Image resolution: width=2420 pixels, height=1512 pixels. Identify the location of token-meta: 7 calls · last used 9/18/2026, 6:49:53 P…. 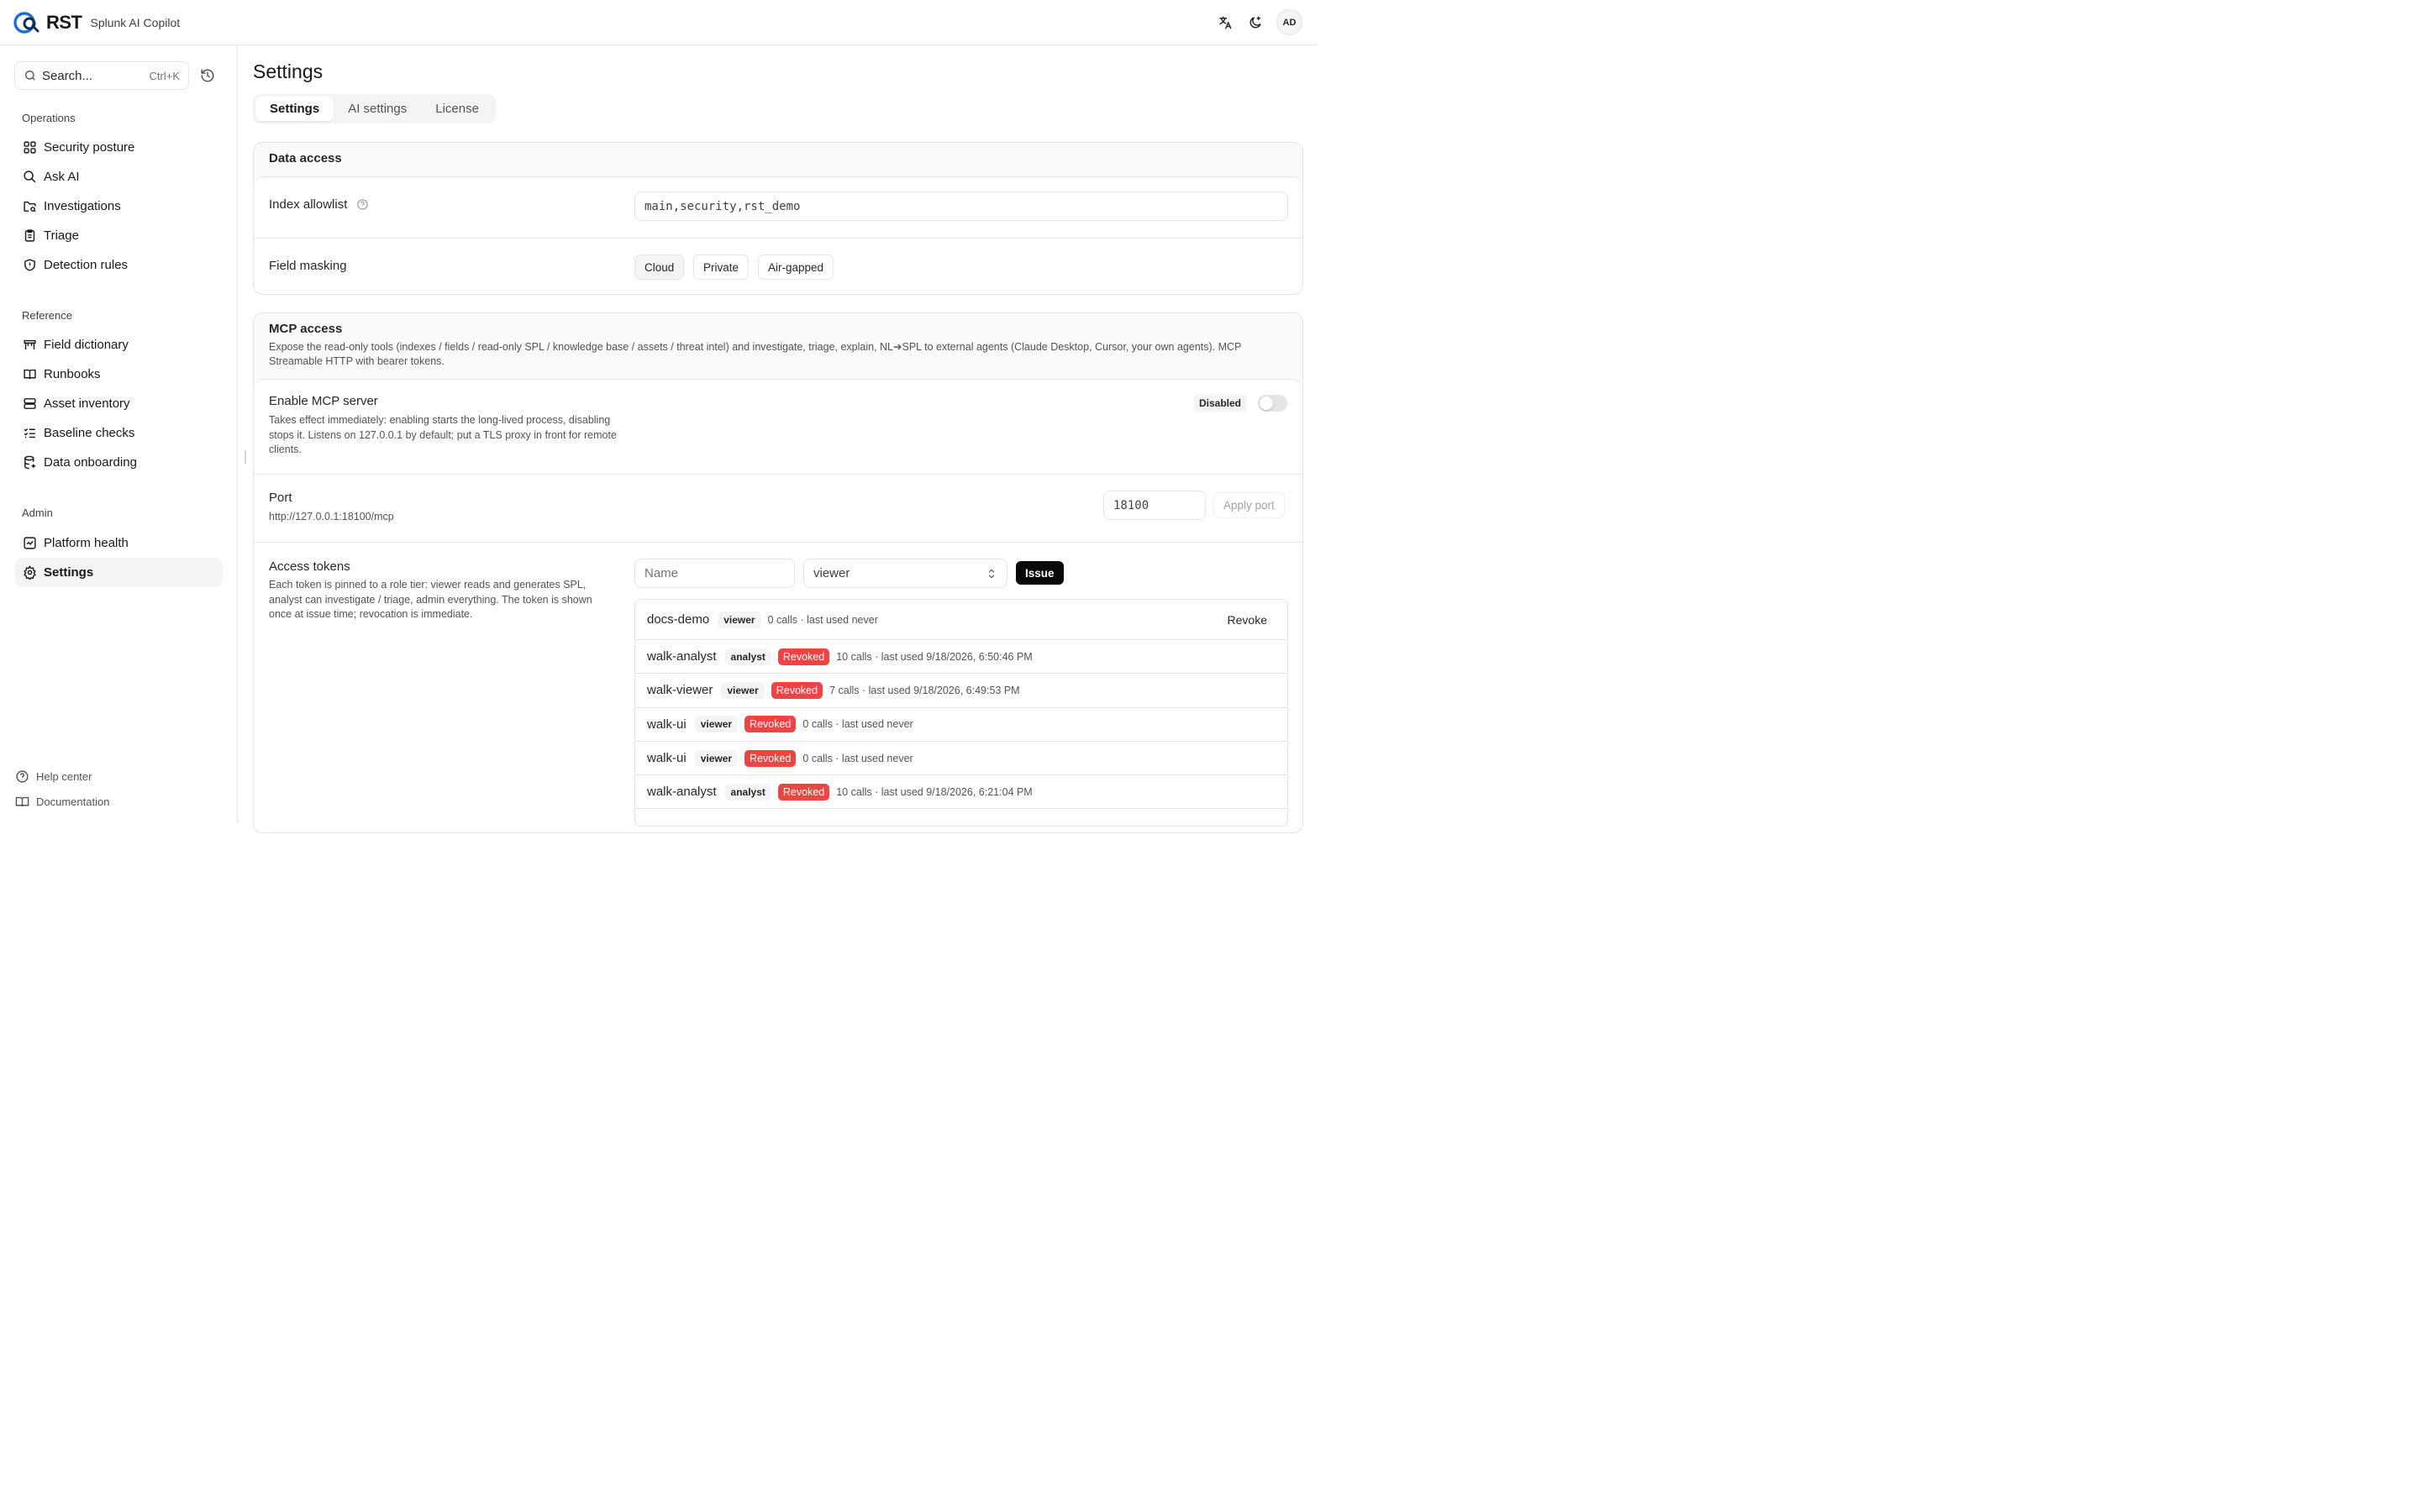
(925, 690).